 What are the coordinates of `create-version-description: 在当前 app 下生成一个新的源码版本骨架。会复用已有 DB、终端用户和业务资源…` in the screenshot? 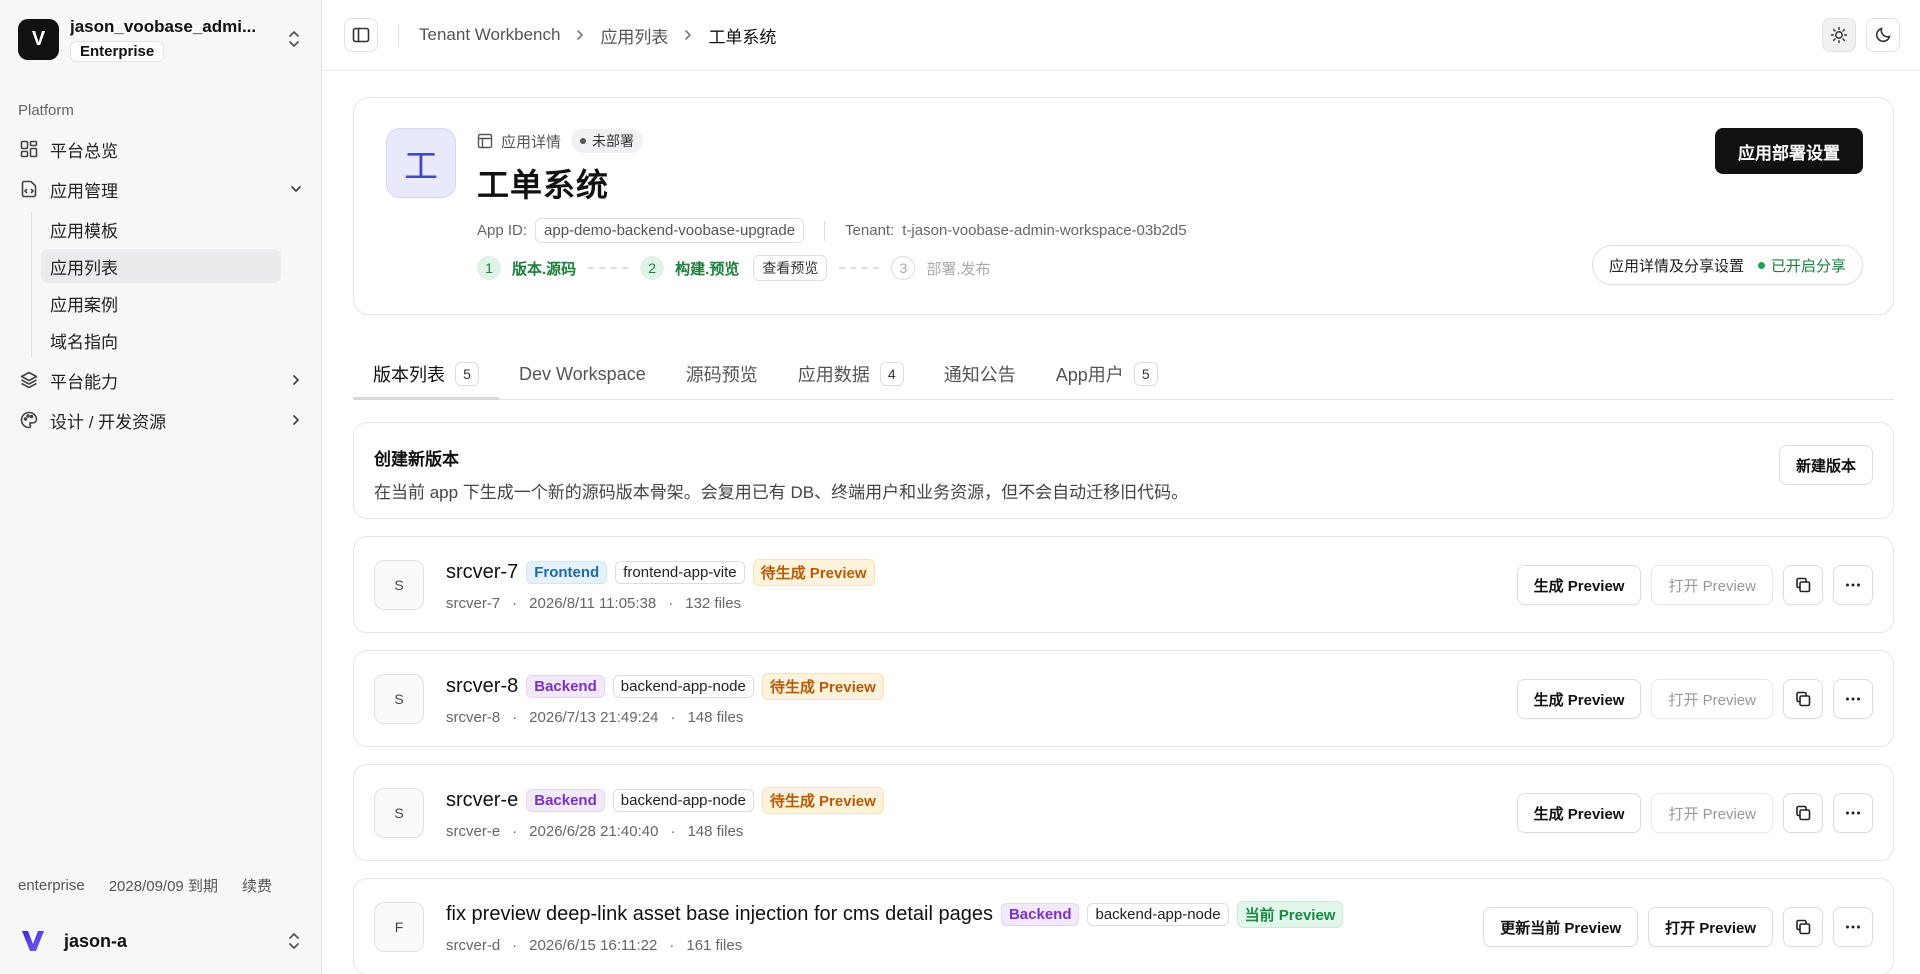 It's located at (781, 492).